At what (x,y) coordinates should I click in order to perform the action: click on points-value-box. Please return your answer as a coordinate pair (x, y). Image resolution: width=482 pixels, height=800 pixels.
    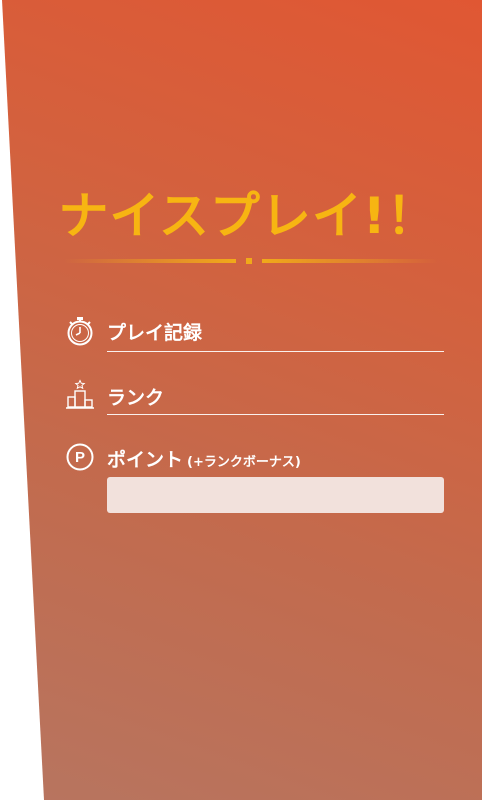
    Looking at the image, I should click on (275, 495).